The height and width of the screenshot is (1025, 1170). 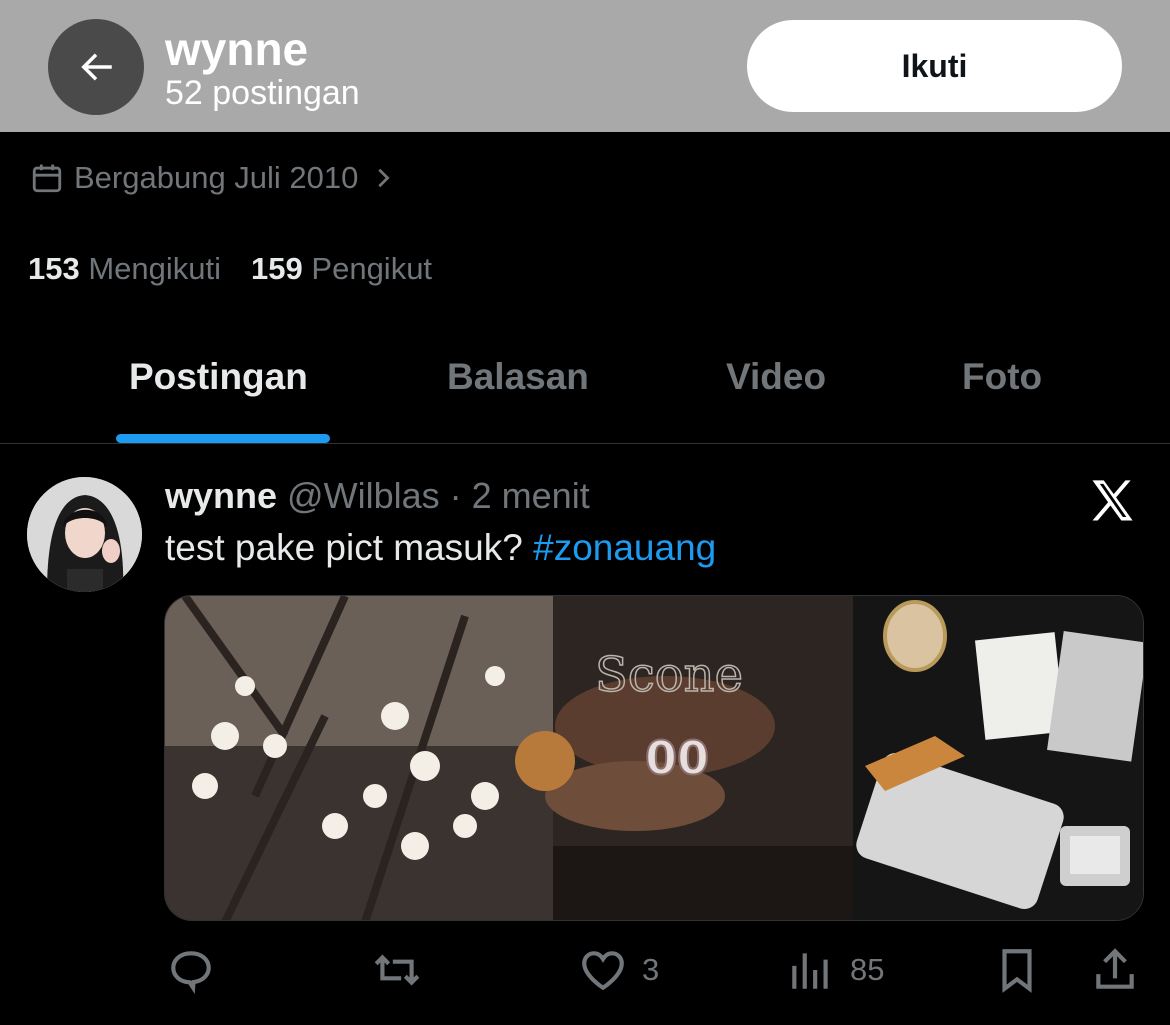 What do you see at coordinates (624, 547) in the screenshot?
I see `post-hashtag: #zonauang` at bounding box center [624, 547].